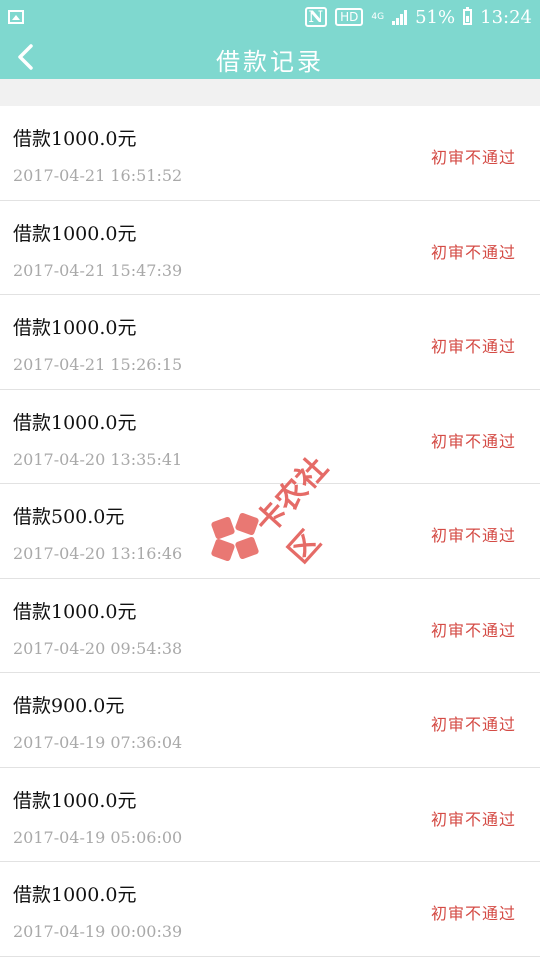 The height and width of the screenshot is (960, 540). Describe the element at coordinates (270, 909) in the screenshot. I see `loan-record-row: 借款1000.0元 2017-04-19 00:00:39 初审不通过` at that location.